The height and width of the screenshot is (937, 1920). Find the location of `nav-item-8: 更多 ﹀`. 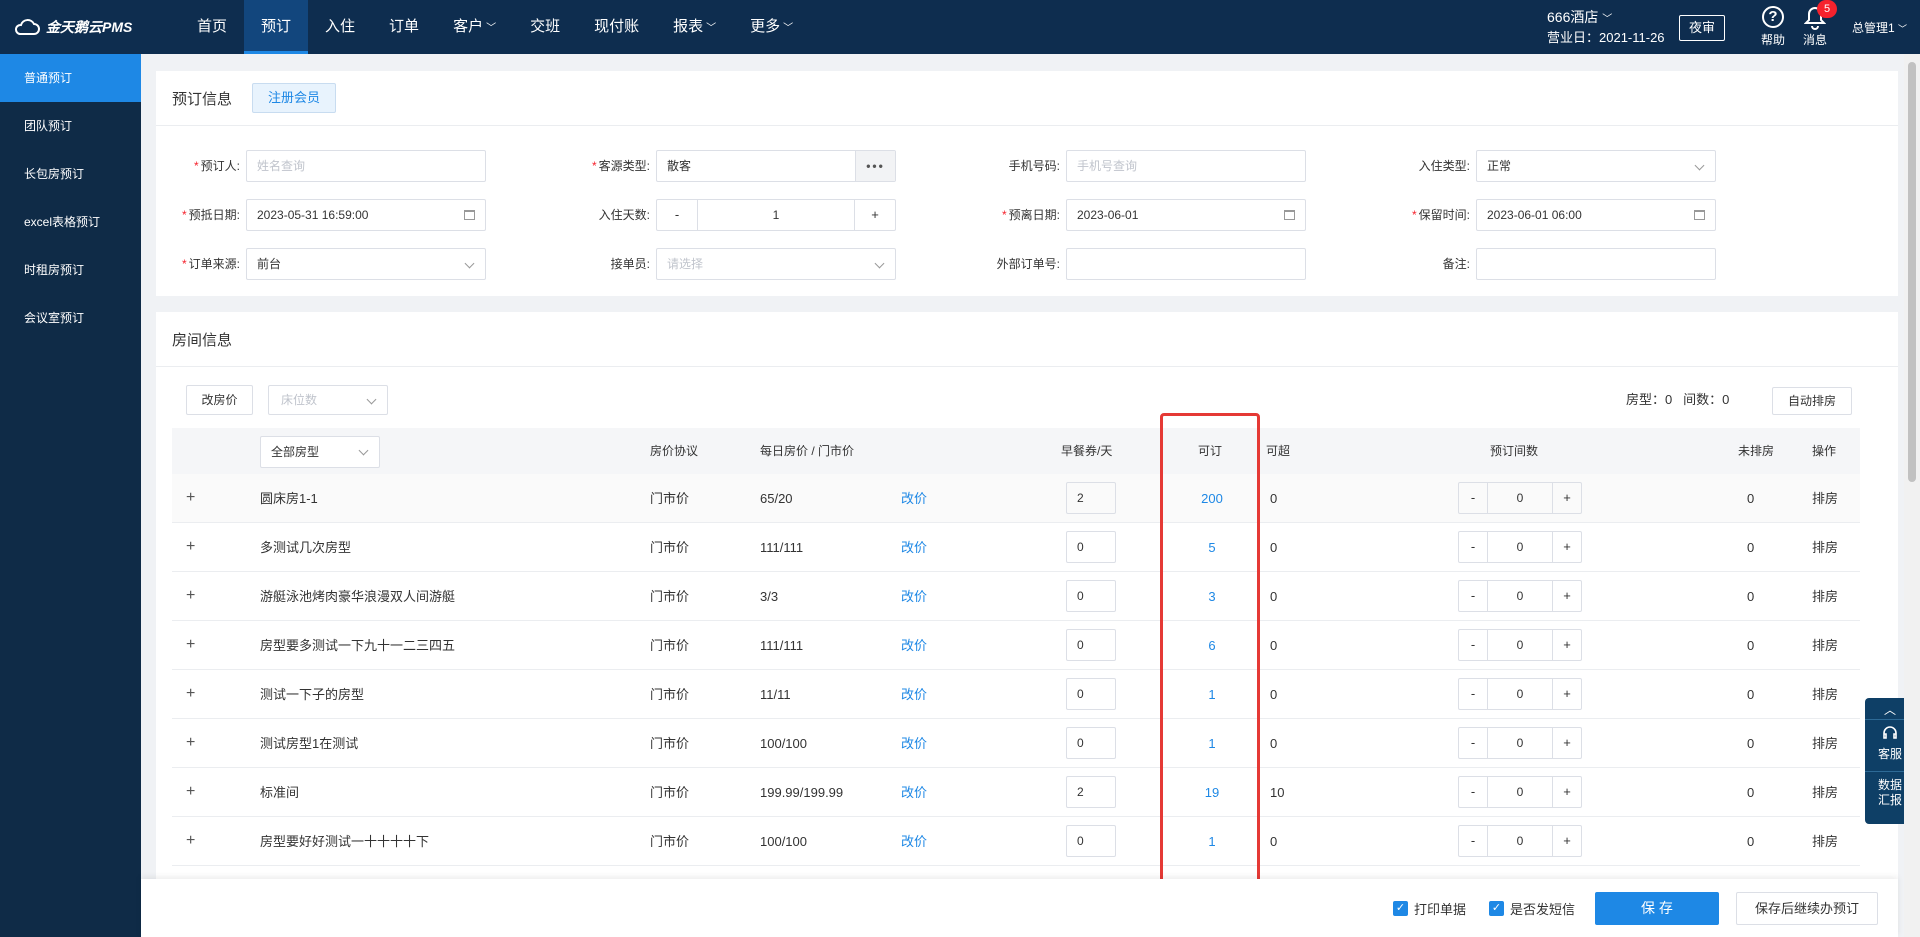

nav-item-8: 更多 ﹀ is located at coordinates (771, 27).